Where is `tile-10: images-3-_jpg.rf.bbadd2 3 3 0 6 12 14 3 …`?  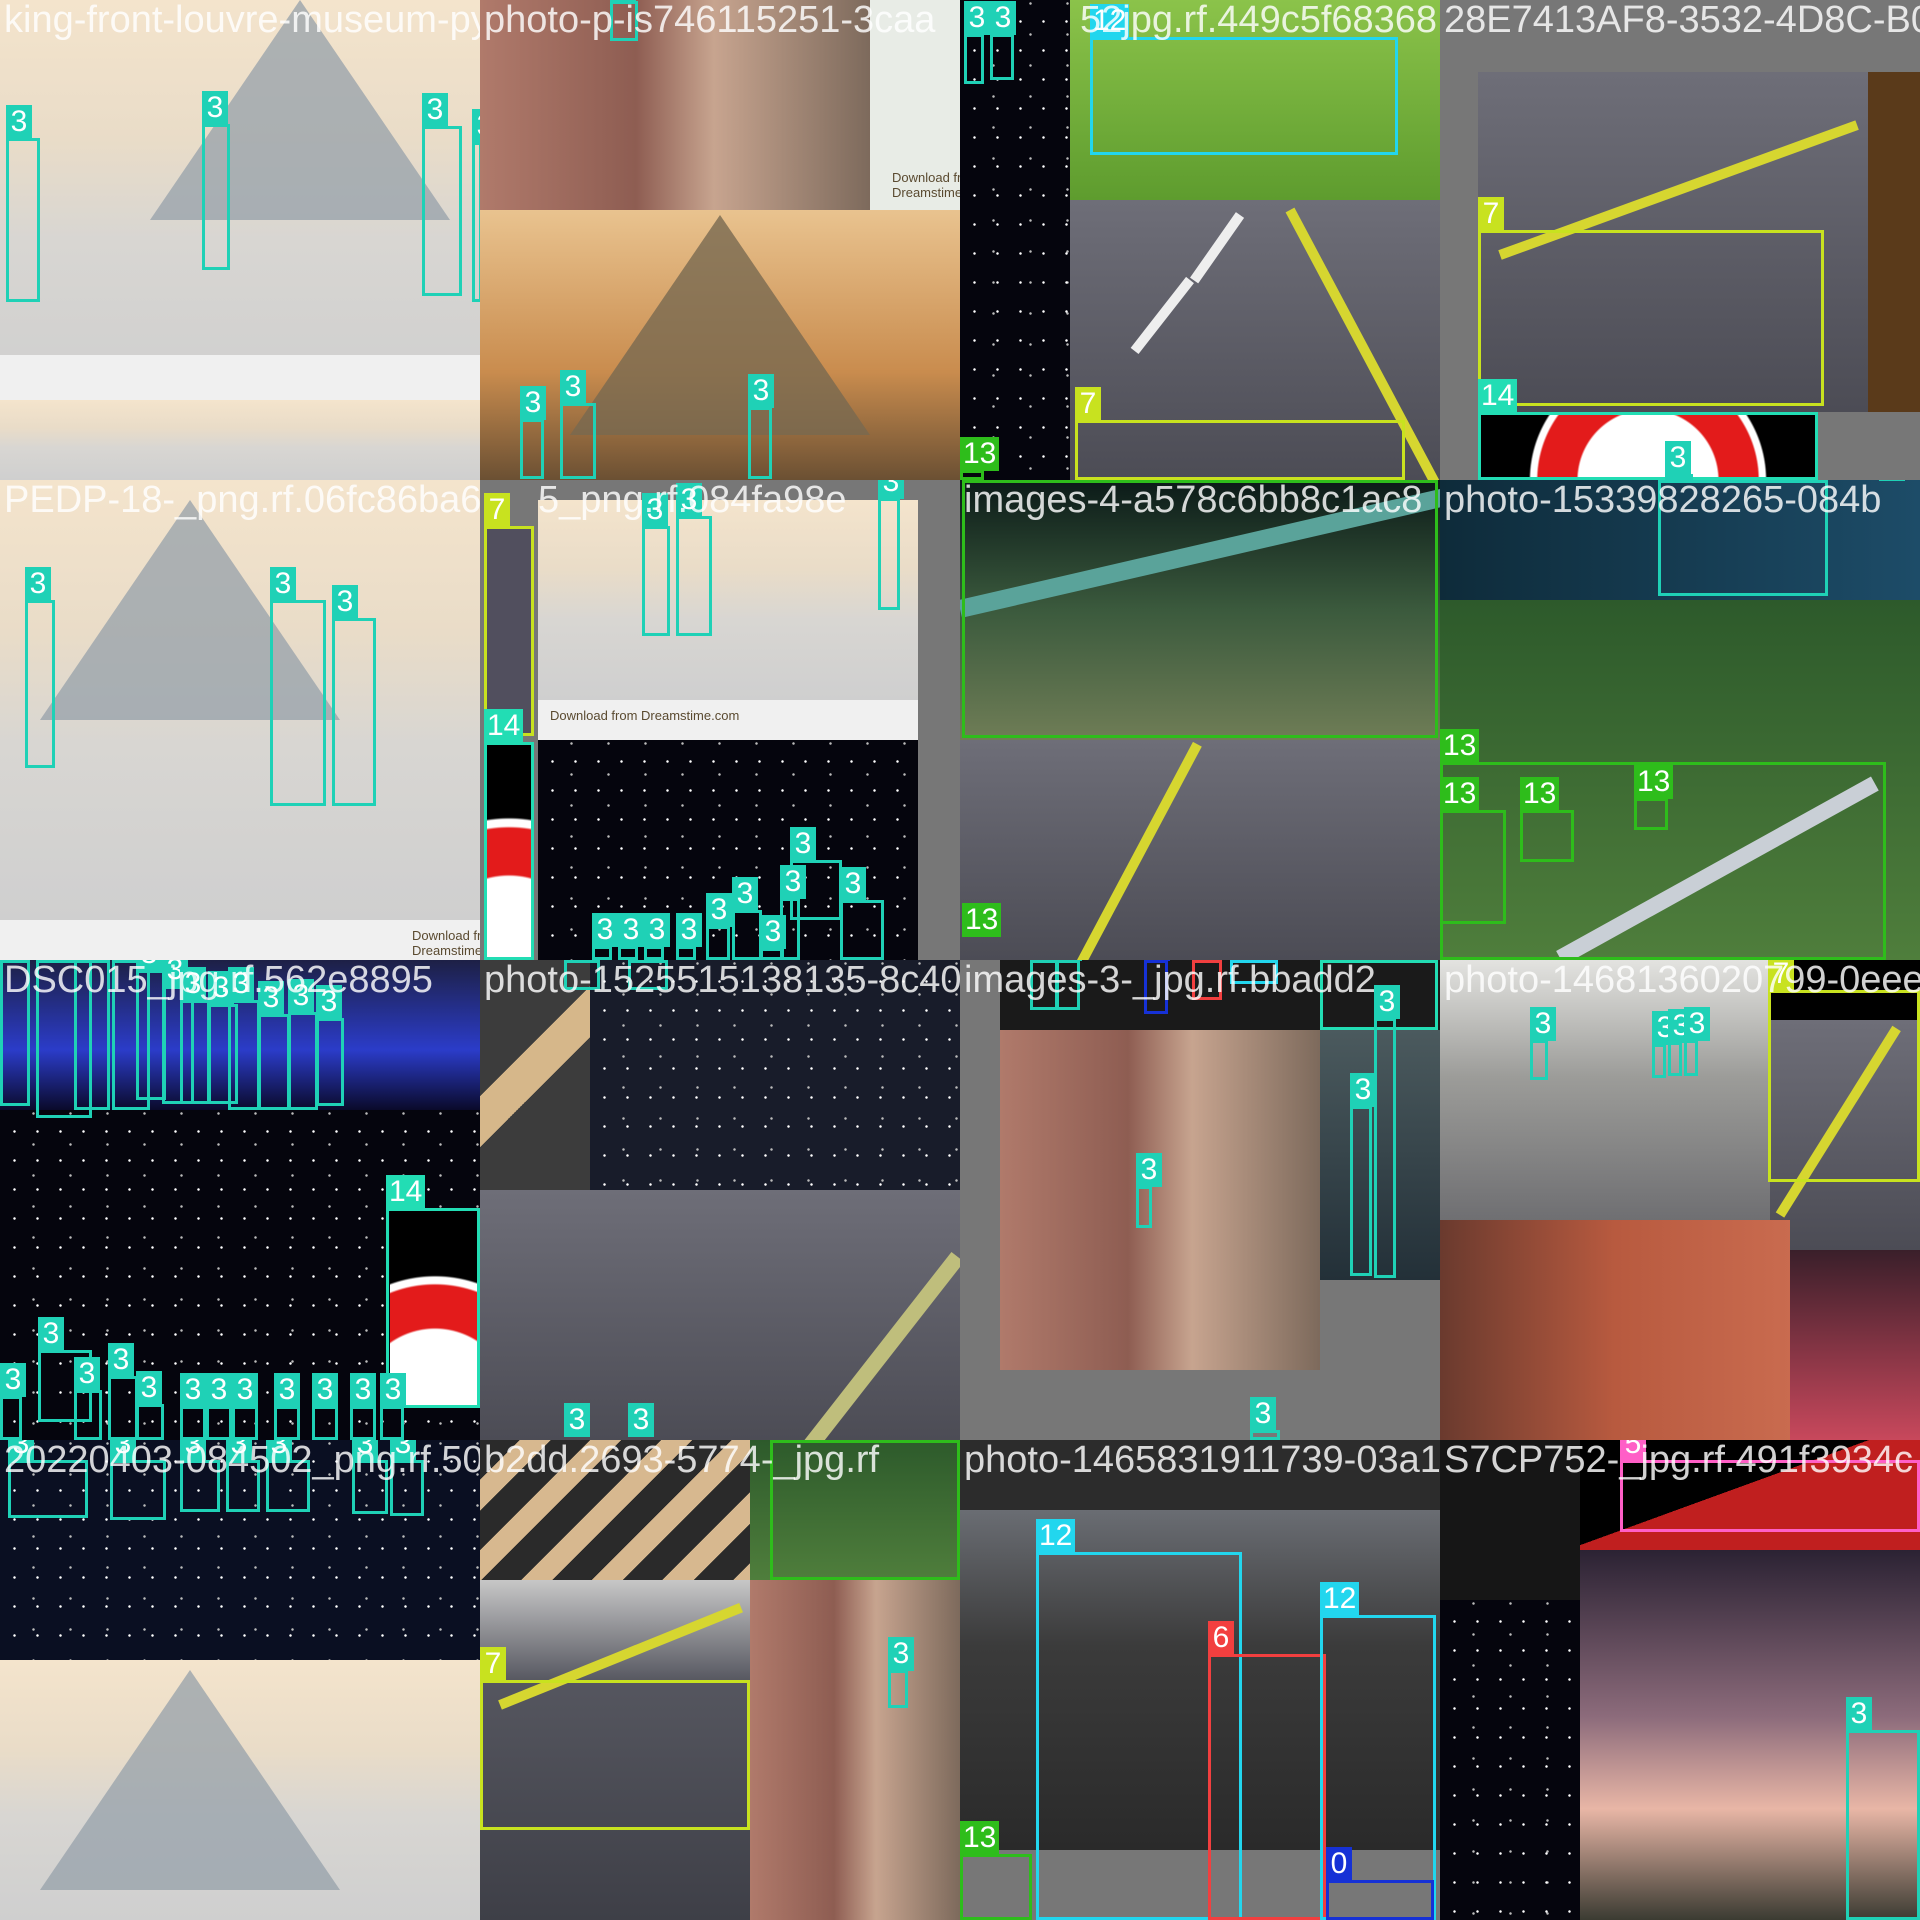
tile-10: images-3-_jpg.rf.bbadd2 3 3 0 6 12 14 3 … is located at coordinates (1200, 1200).